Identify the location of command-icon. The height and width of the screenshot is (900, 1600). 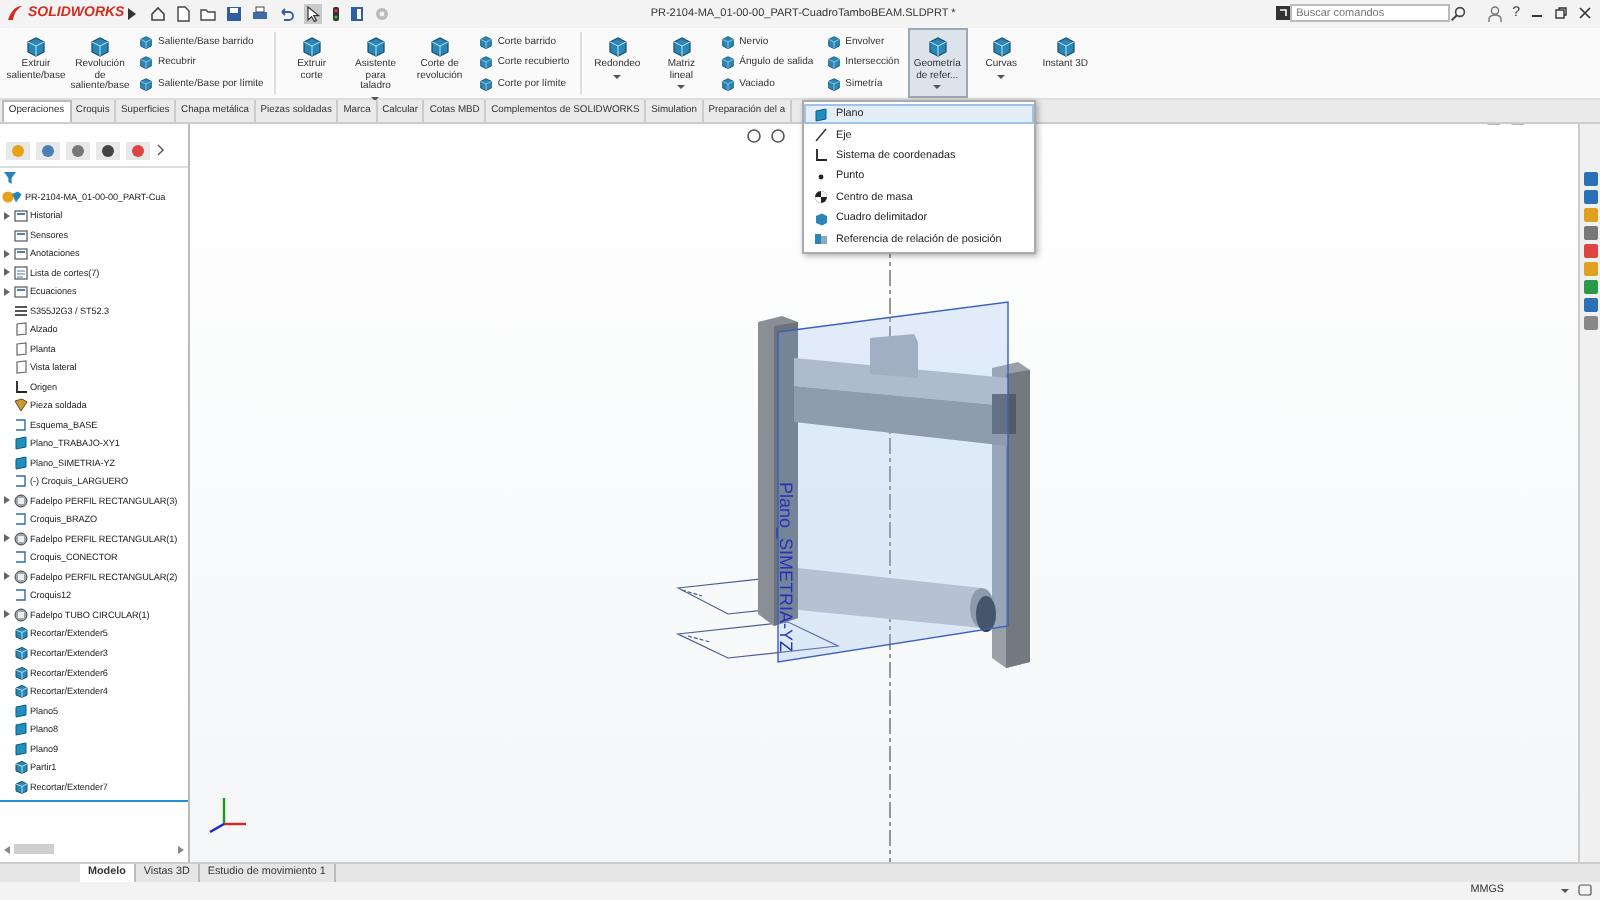
(1283, 13).